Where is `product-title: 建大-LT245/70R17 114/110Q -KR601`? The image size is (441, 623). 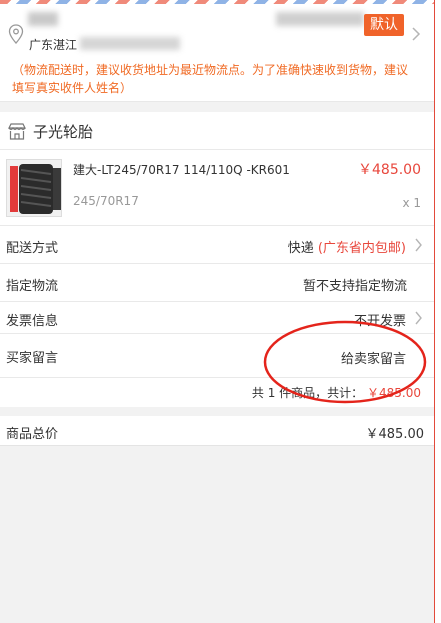 product-title: 建大-LT245/70R17 114/110Q -KR601 is located at coordinates (181, 170).